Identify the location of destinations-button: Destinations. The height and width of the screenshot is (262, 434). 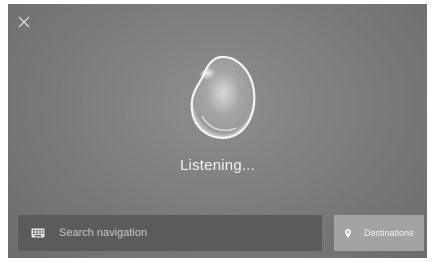
(379, 233).